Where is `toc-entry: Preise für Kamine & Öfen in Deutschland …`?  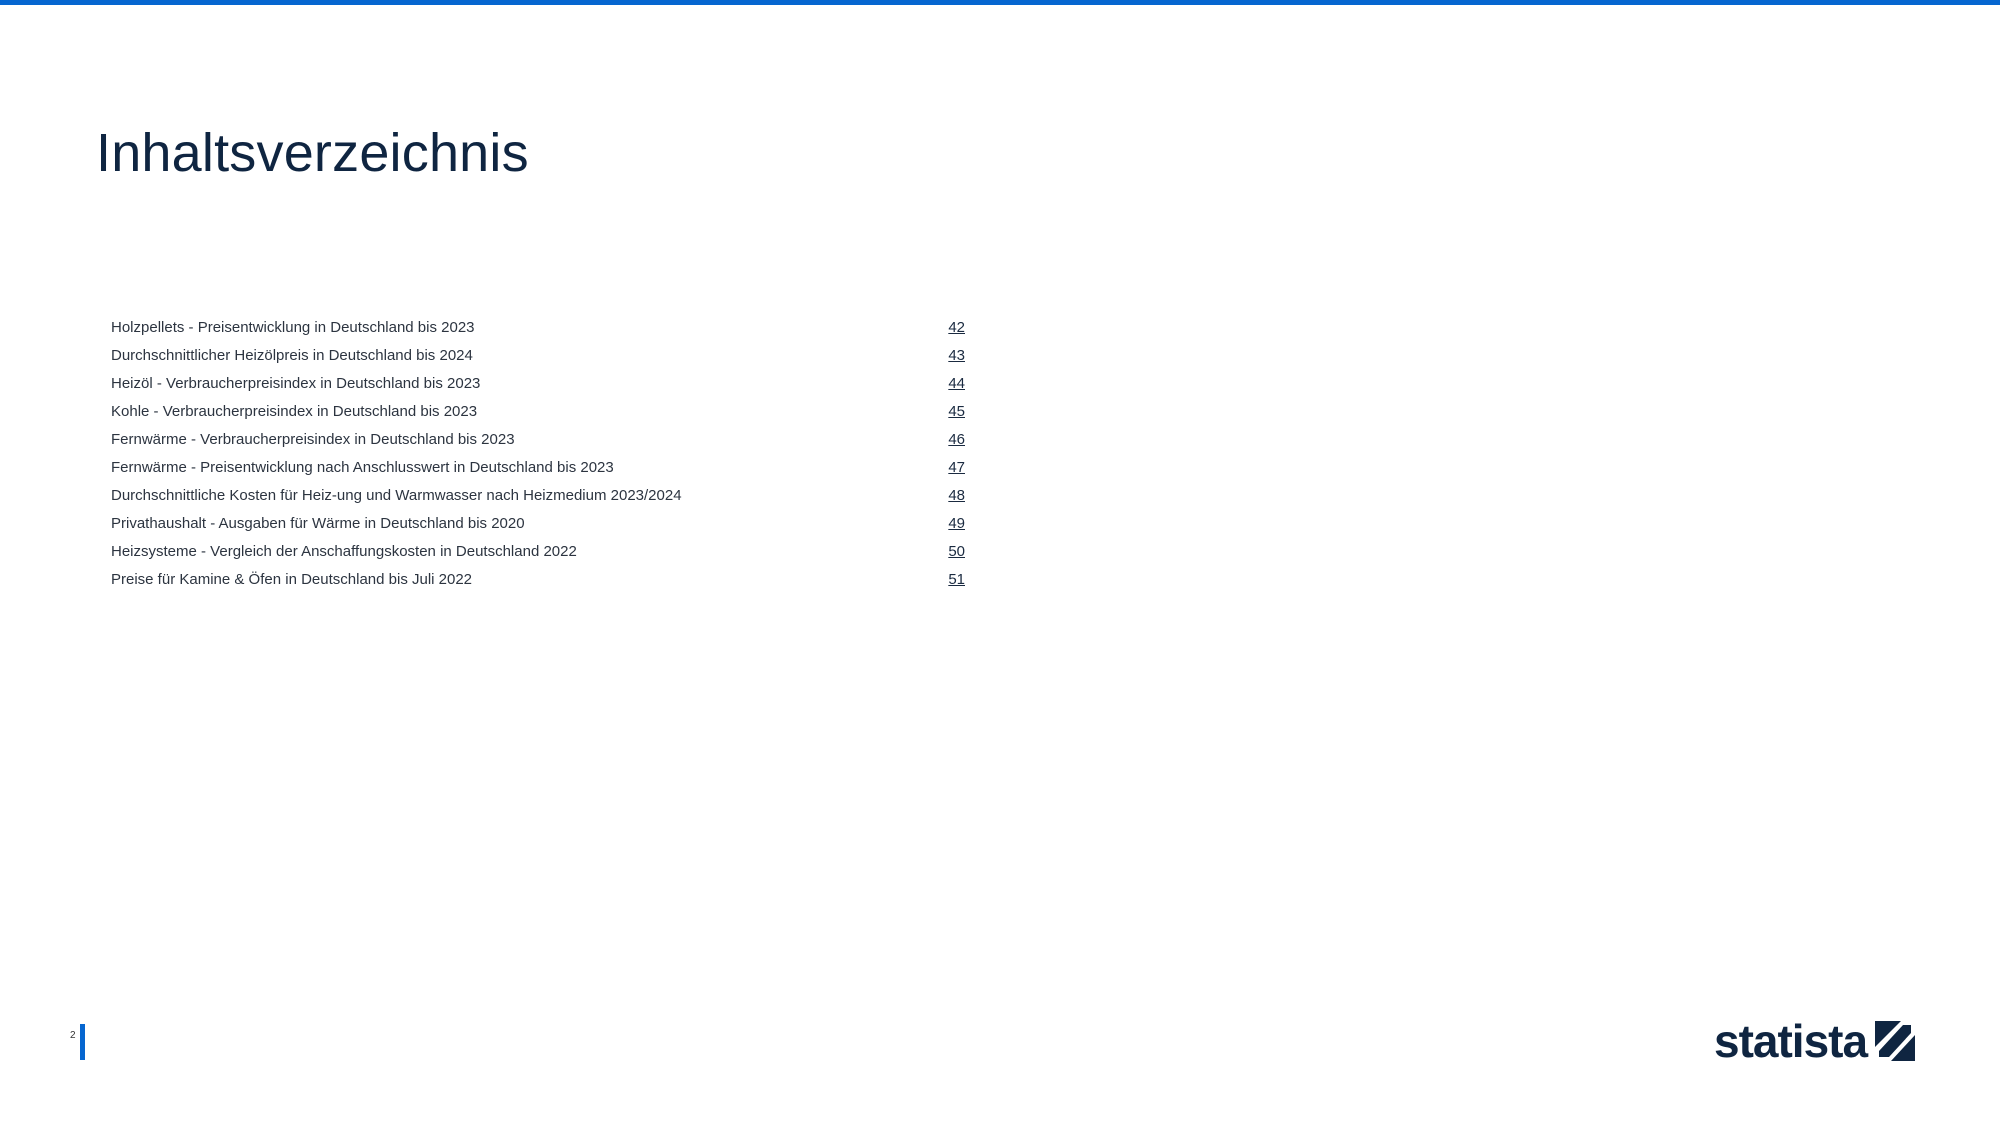
toc-entry: Preise für Kamine & Öfen in Deutschland … is located at coordinates (538, 579).